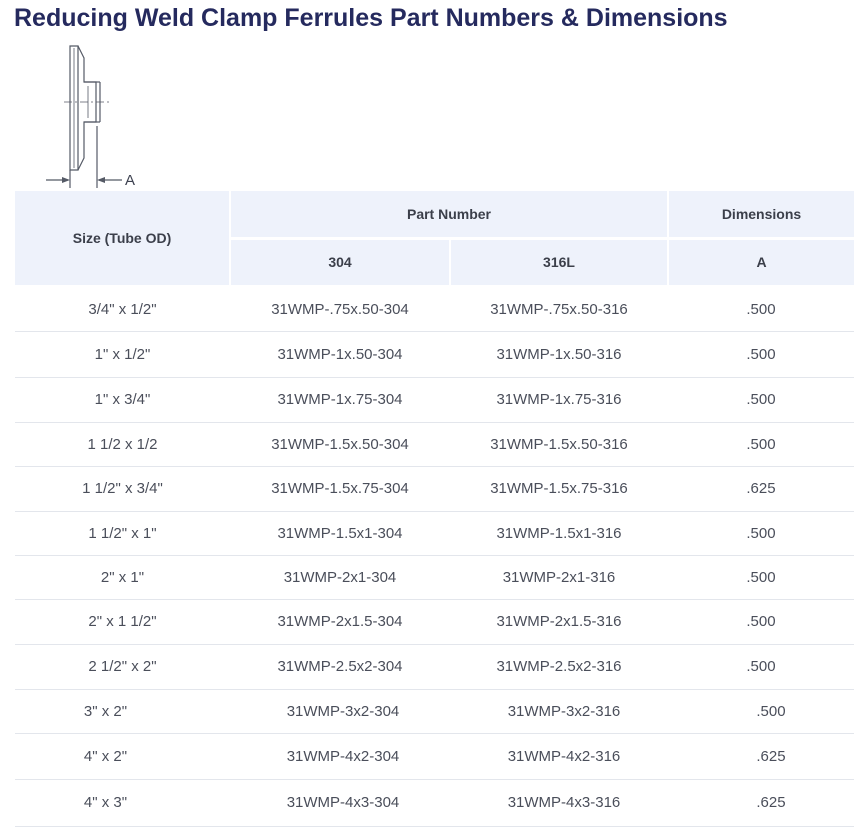 The height and width of the screenshot is (831, 856). Describe the element at coordinates (122, 533) in the screenshot. I see `cell-size: 1 1/2" x 1"` at that location.